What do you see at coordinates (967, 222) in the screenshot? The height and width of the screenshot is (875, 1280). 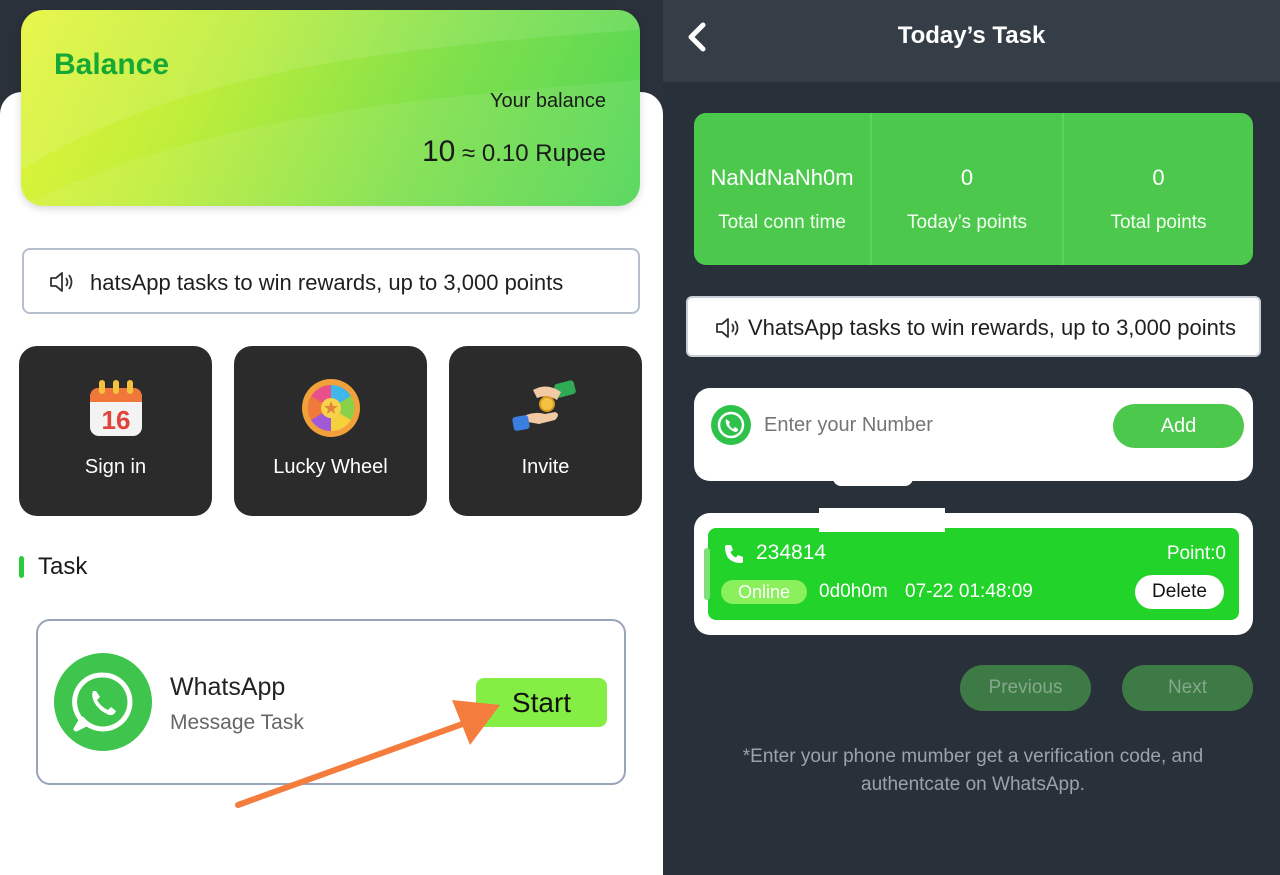 I see `stat-label: Today’s points` at bounding box center [967, 222].